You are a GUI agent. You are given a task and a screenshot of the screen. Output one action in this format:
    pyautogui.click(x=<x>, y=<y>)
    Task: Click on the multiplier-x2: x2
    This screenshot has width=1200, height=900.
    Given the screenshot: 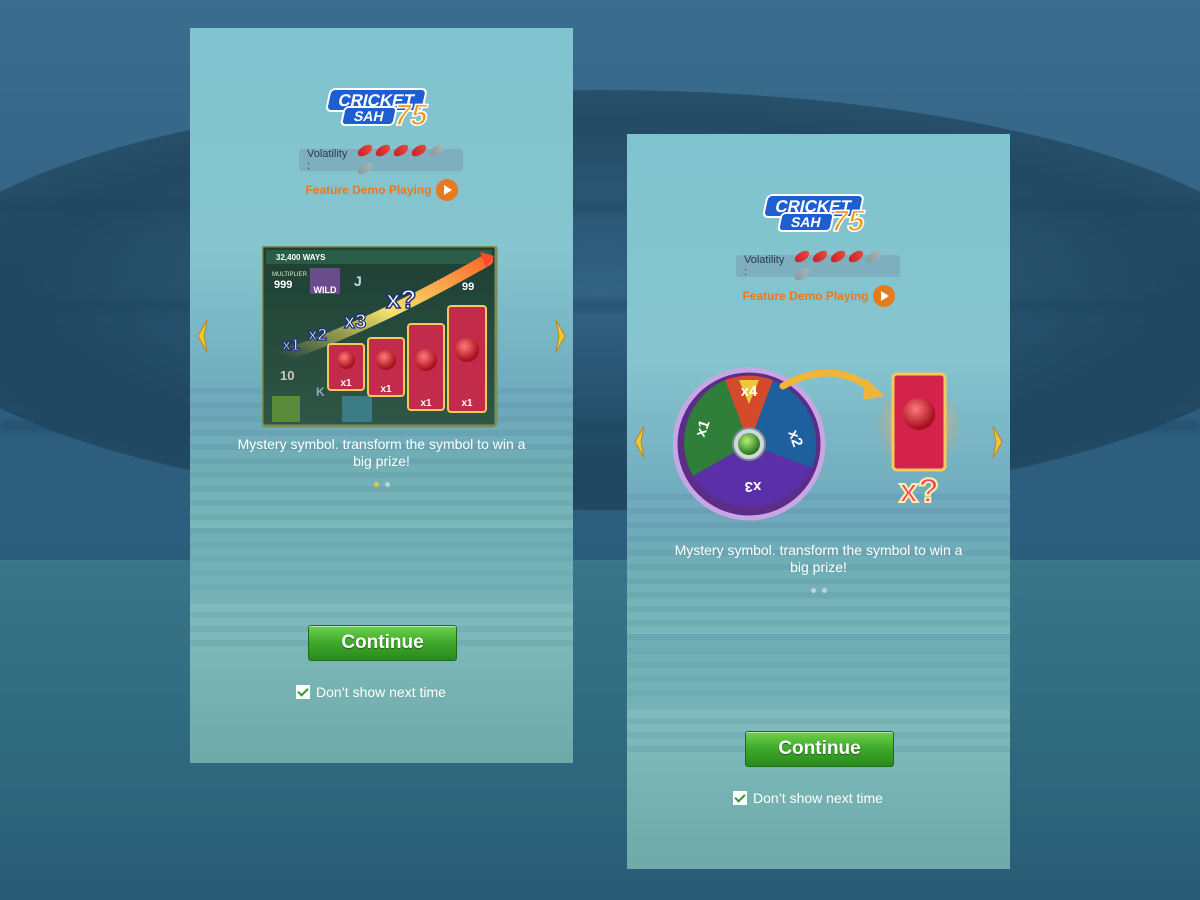 What is the action you would take?
    pyautogui.click(x=317, y=334)
    